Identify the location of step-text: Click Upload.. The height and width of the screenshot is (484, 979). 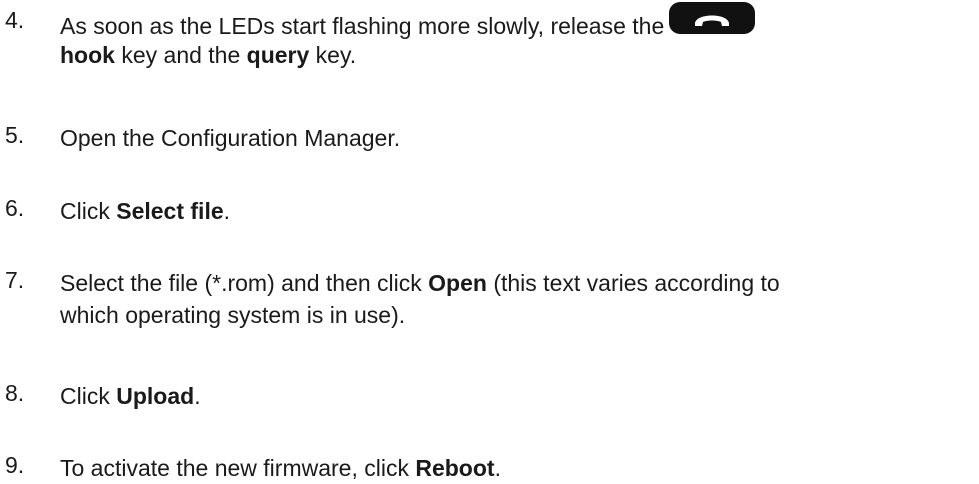
(517, 396).